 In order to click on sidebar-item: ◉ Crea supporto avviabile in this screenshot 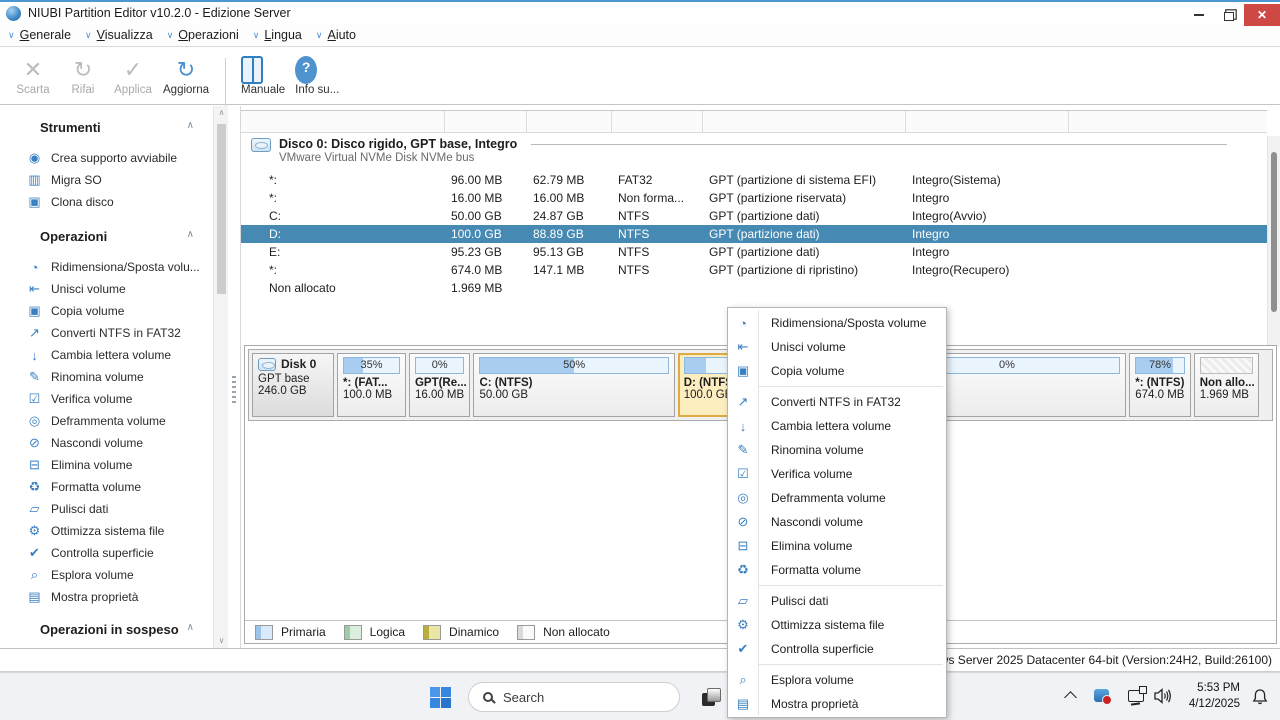, I will do `click(120, 158)`.